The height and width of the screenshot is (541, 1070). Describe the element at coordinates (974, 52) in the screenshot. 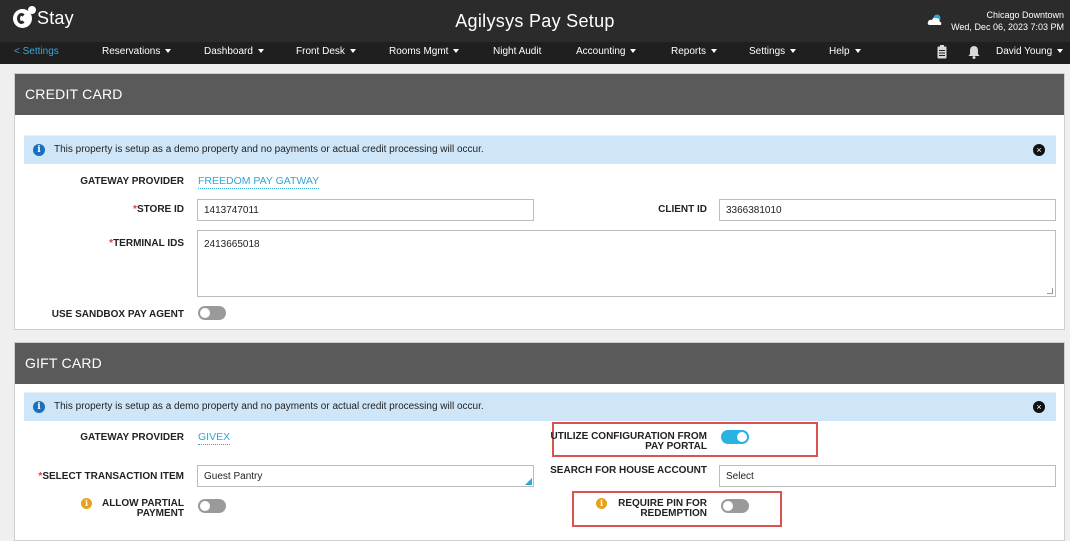

I see `notification-bell-icon` at that location.